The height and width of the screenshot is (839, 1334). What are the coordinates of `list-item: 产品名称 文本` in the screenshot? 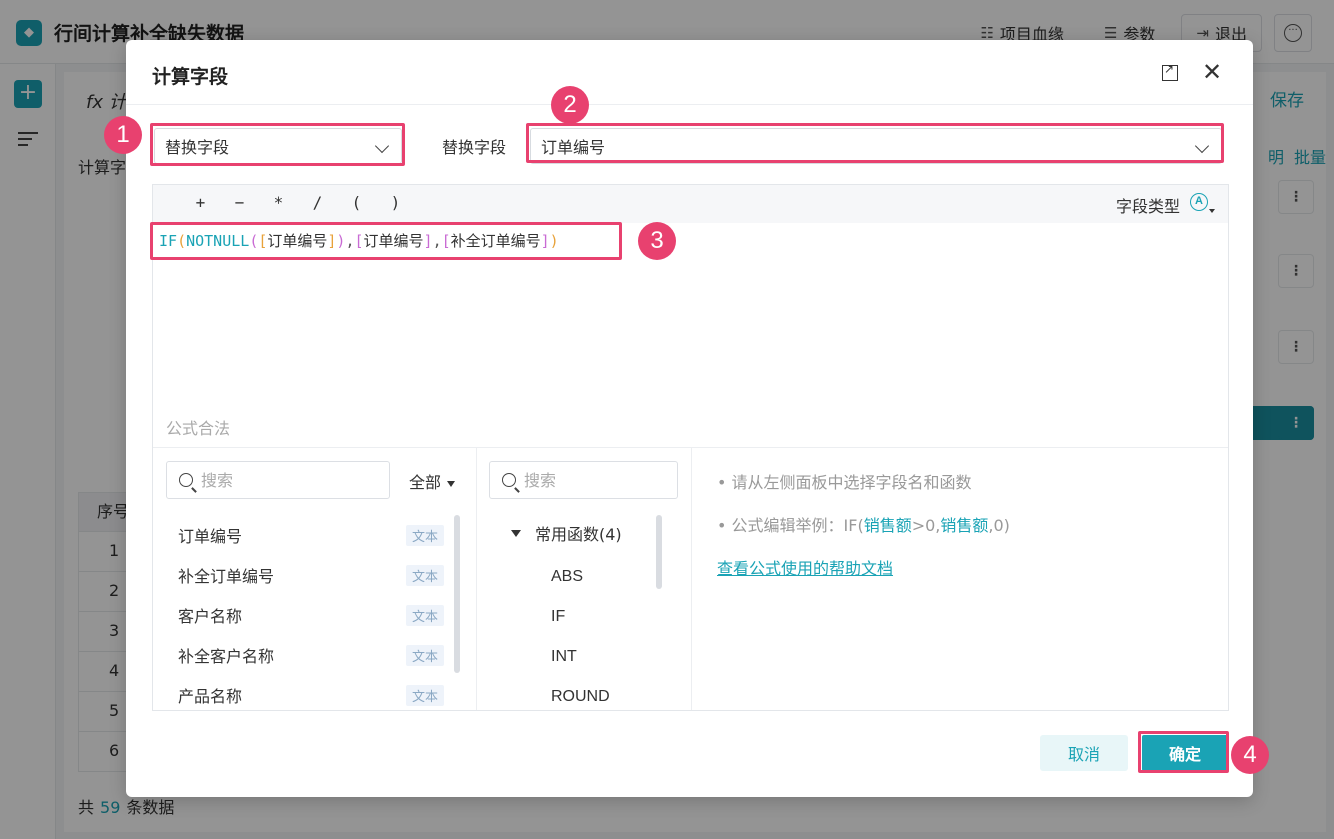 It's located at (311, 695).